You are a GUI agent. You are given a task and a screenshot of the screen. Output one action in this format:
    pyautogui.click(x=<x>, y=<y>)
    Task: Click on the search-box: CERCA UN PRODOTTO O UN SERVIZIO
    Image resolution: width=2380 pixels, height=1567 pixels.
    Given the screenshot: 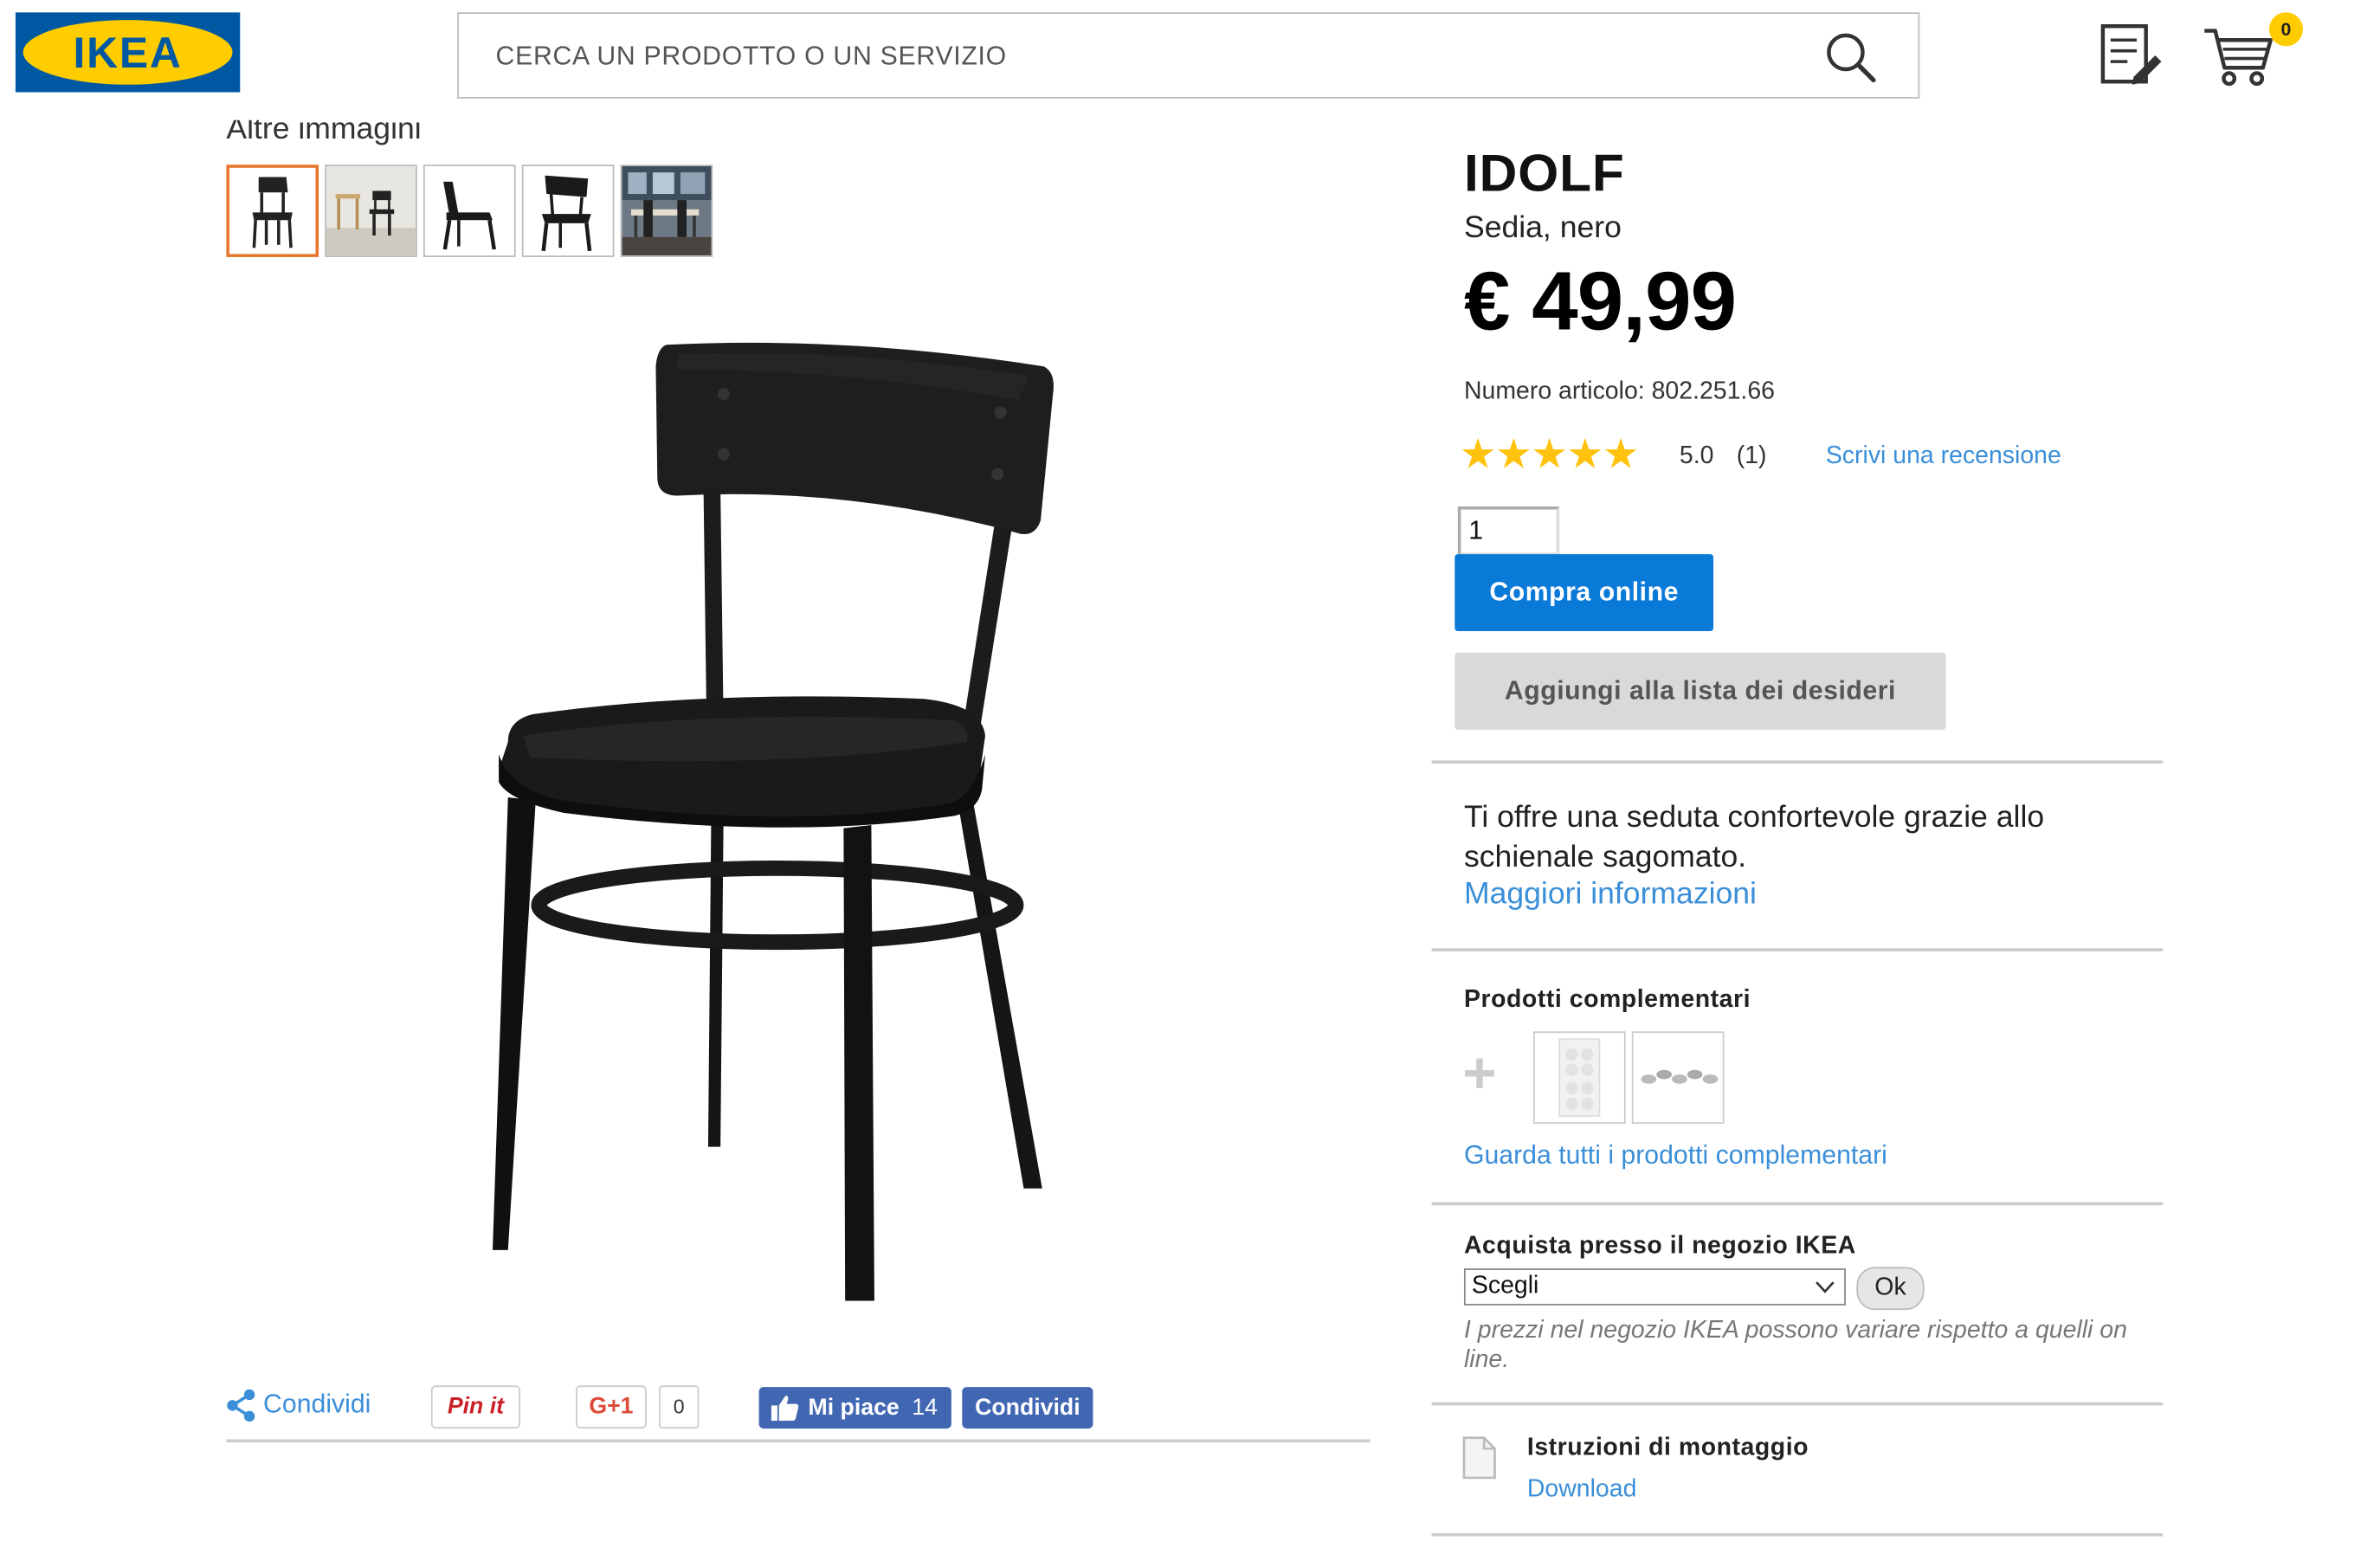 What is the action you would take?
    pyautogui.click(x=1188, y=55)
    